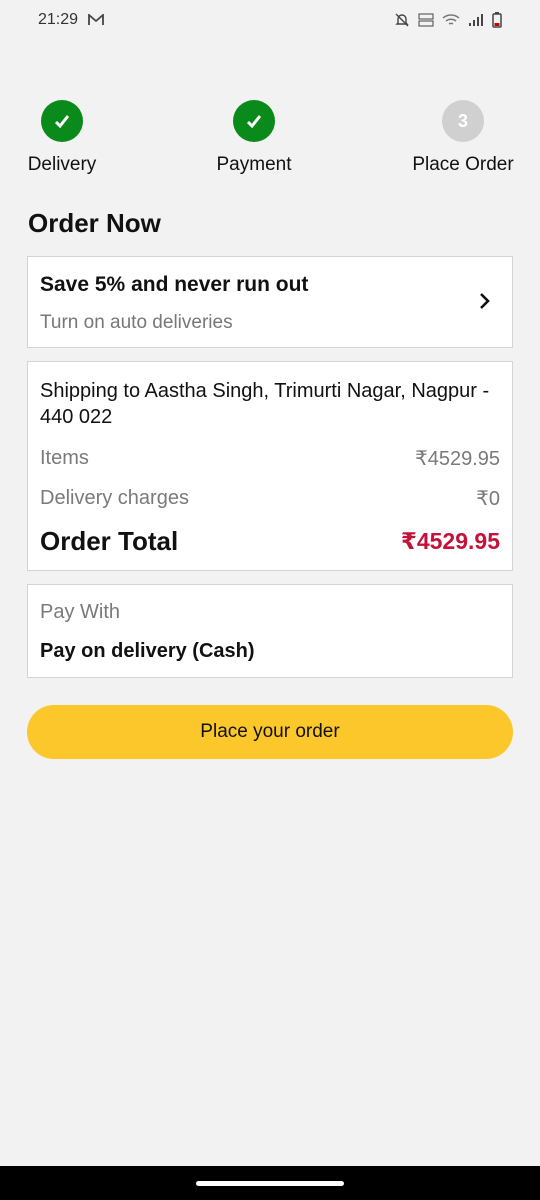 This screenshot has width=540, height=1200. Describe the element at coordinates (451, 20) in the screenshot. I see `wifi-icon` at that location.